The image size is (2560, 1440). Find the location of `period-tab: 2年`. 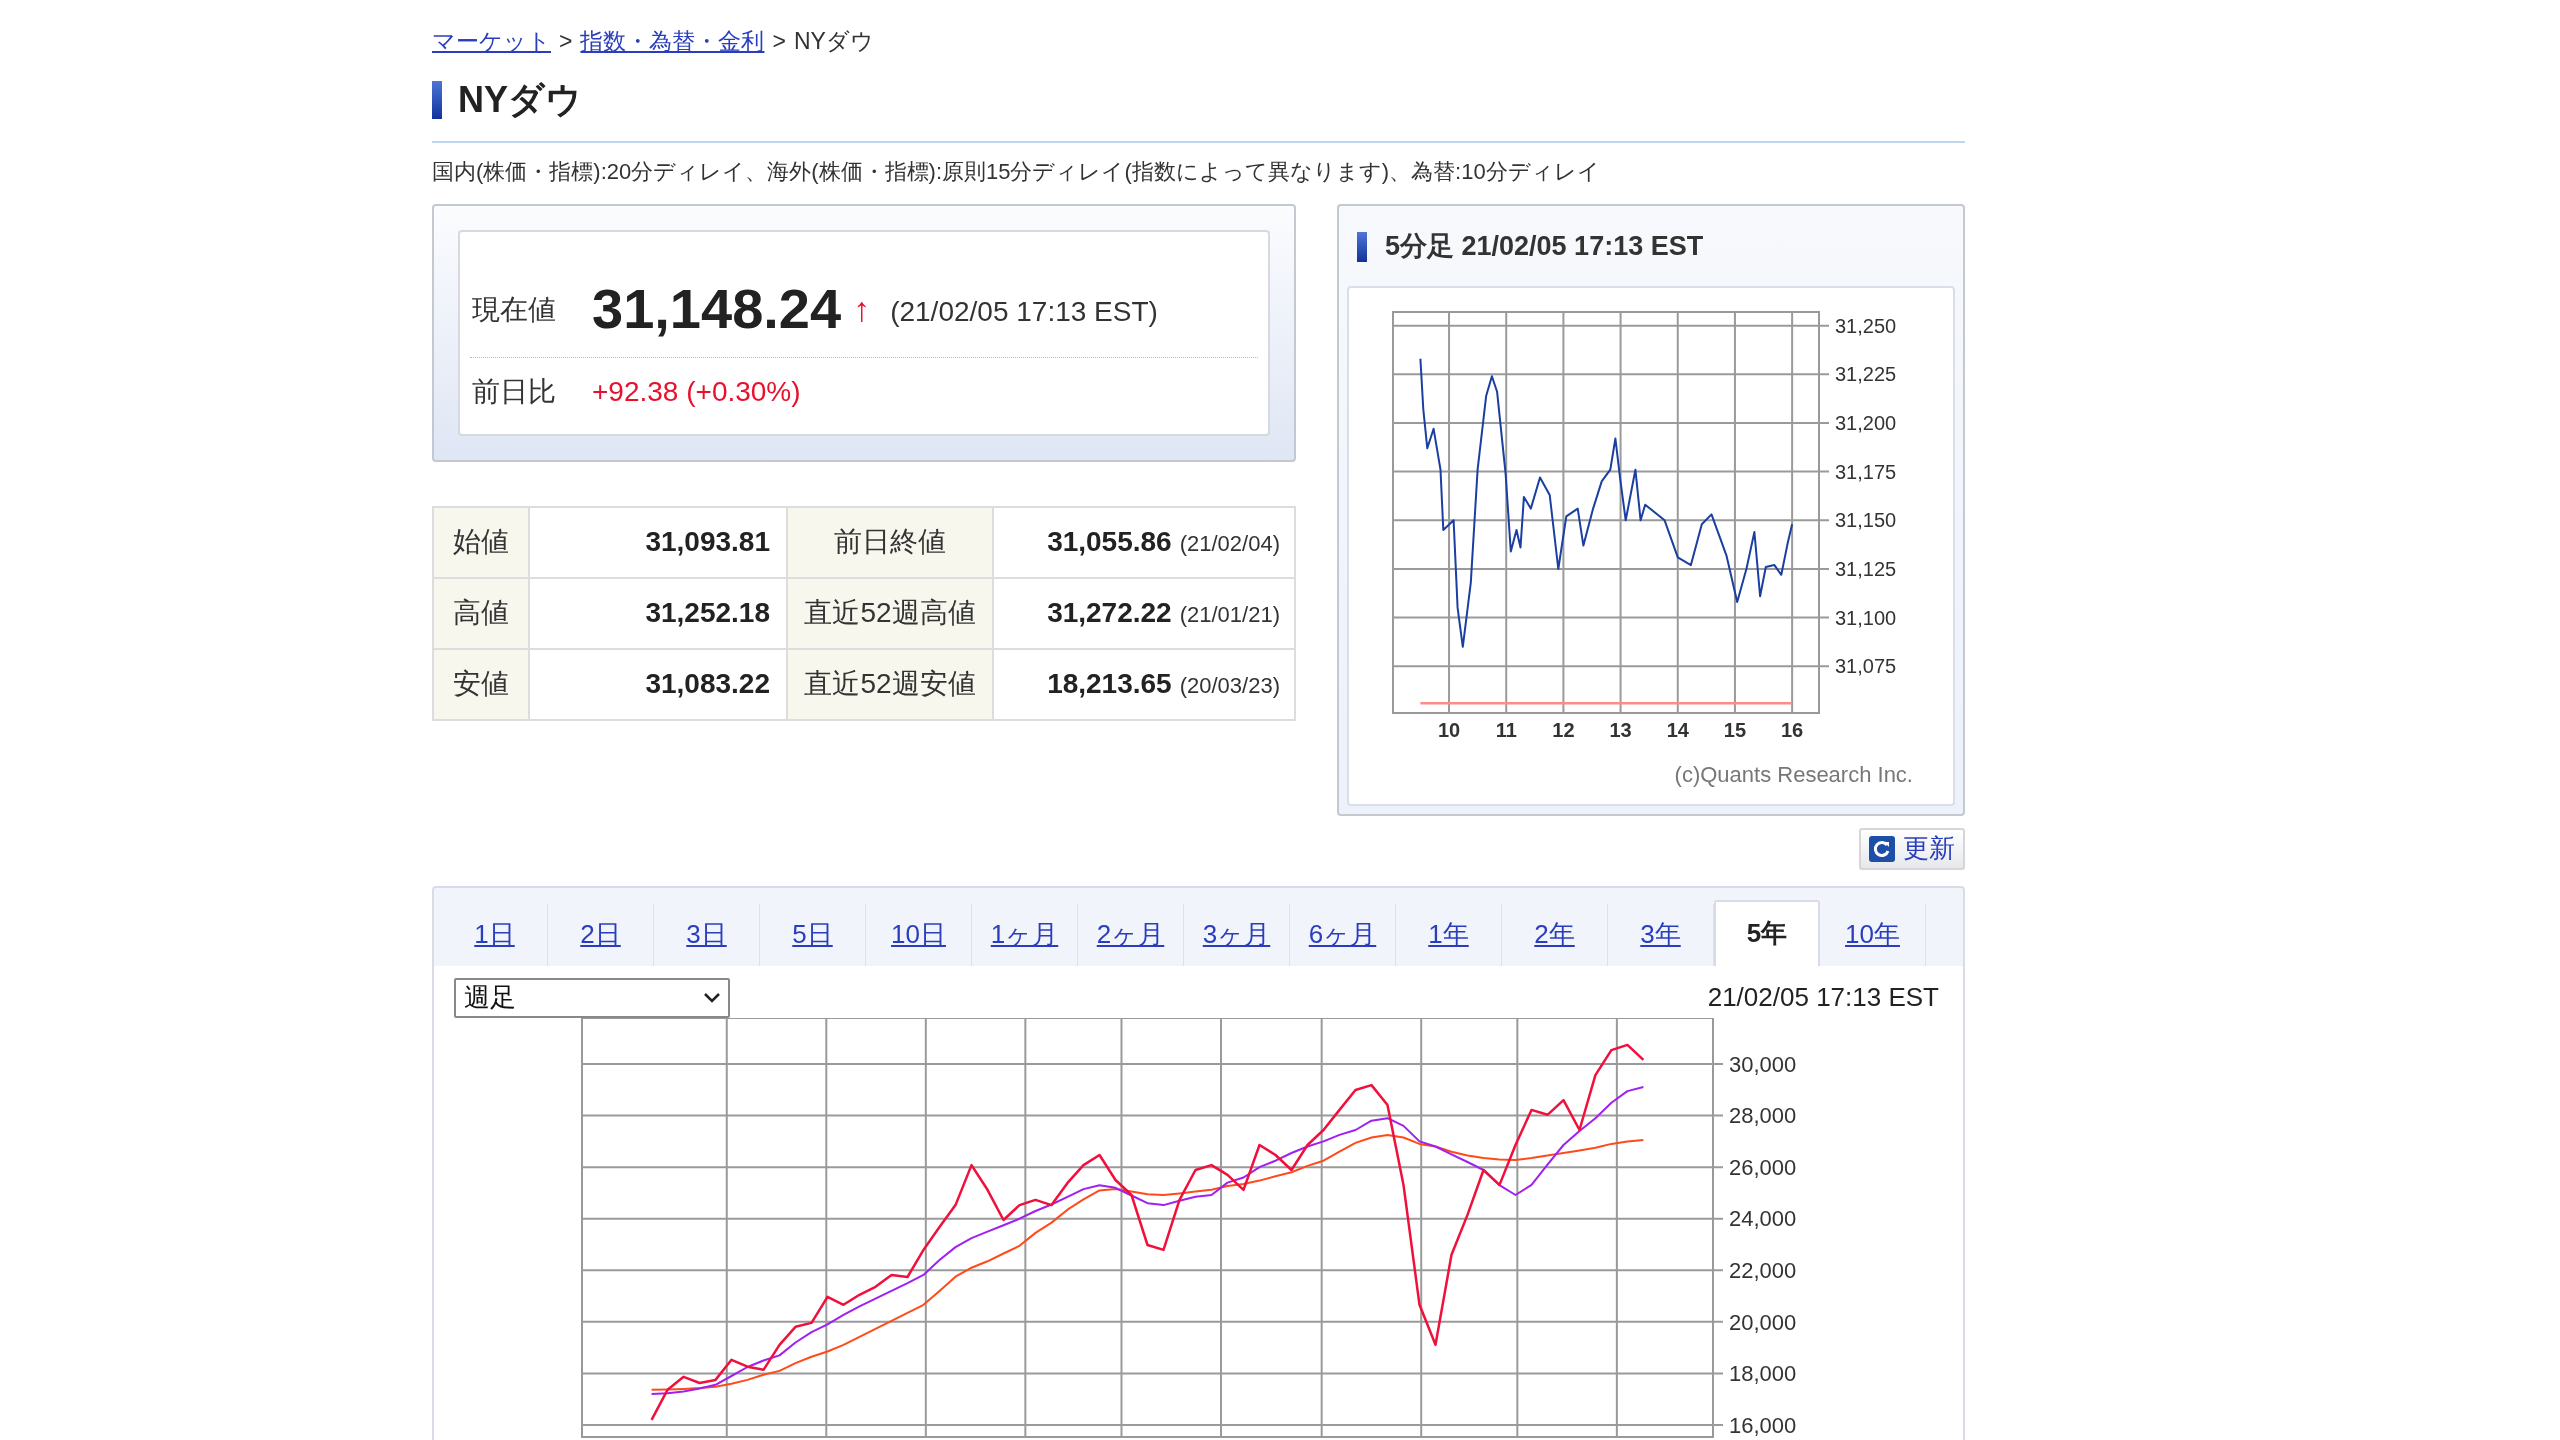

period-tab: 2年 is located at coordinates (1555, 934).